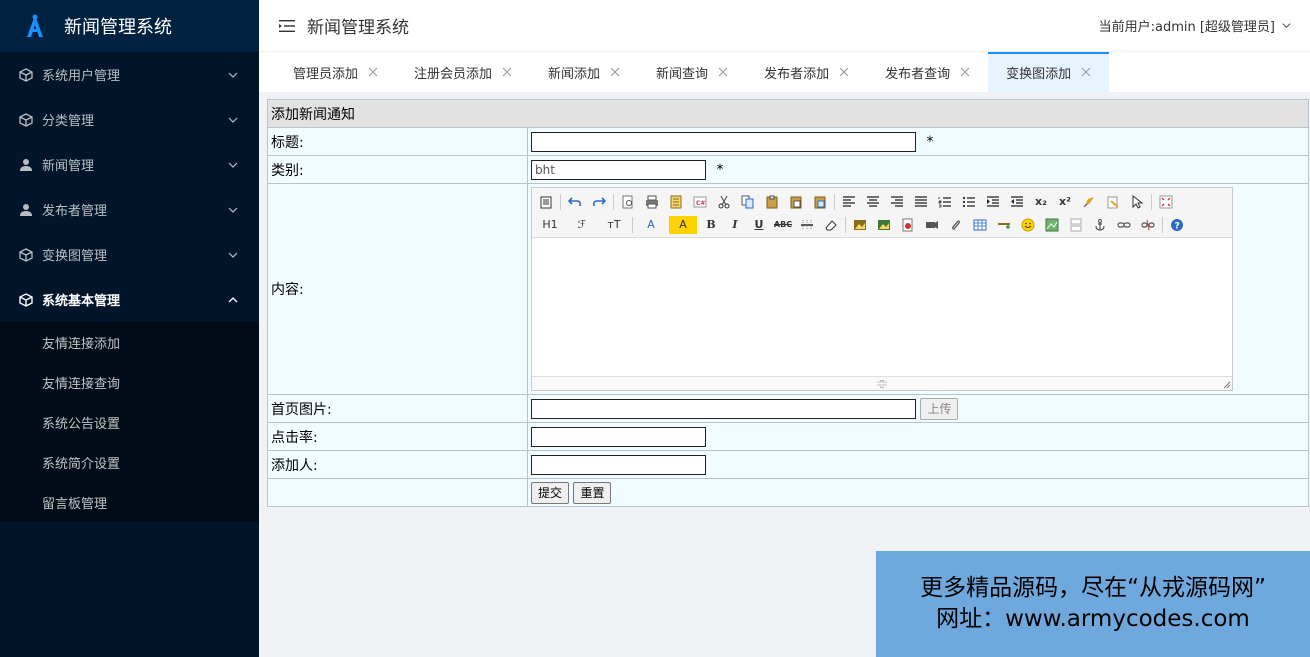 This screenshot has height=657, width=1310. I want to click on hr-icon, so click(807, 225).